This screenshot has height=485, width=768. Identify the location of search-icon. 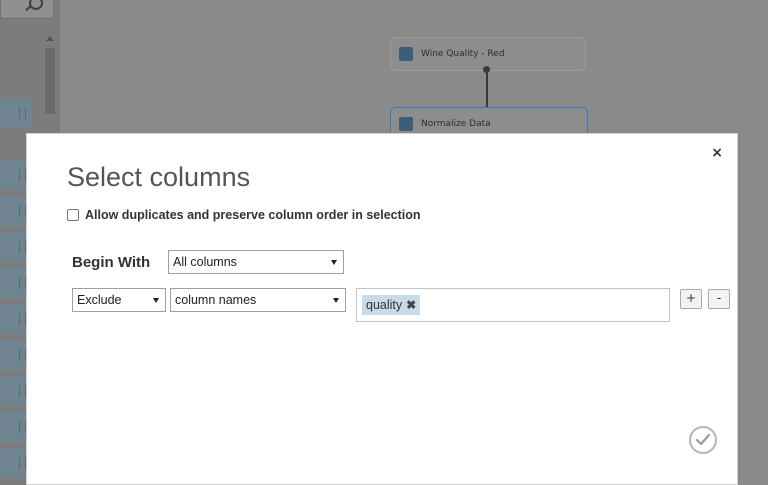
(36, 5).